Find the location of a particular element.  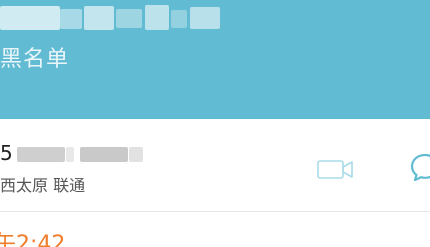

message-button is located at coordinates (420, 167).